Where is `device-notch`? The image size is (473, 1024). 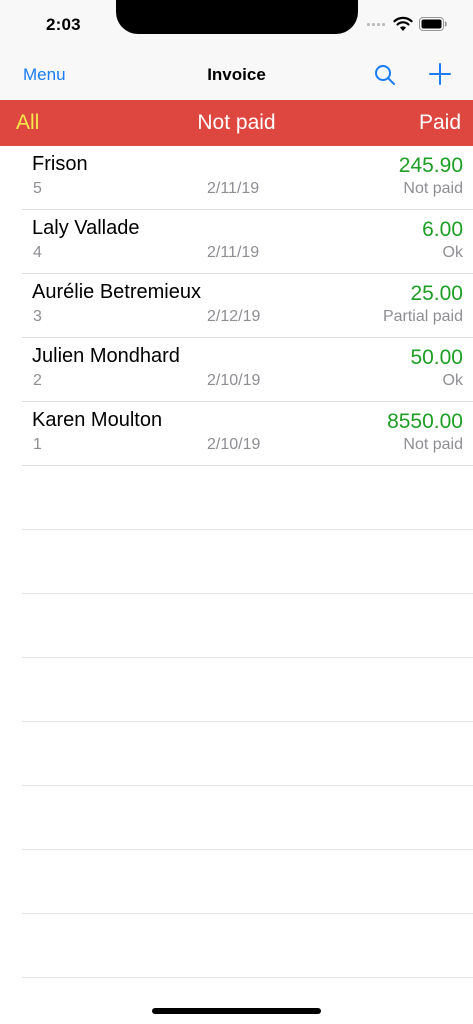 device-notch is located at coordinates (237, 17).